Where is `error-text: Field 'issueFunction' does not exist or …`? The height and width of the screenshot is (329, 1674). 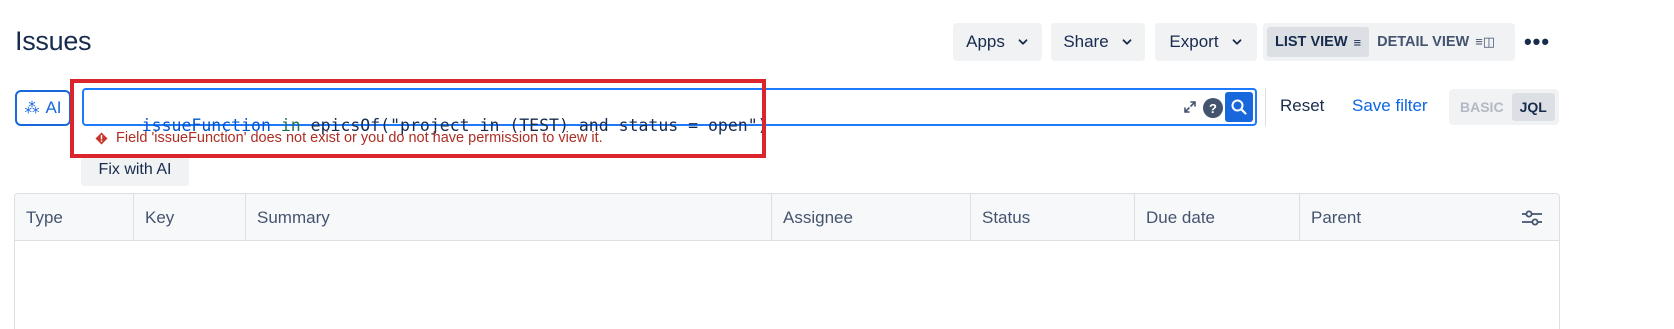 error-text: Field 'issueFunction' does not exist or … is located at coordinates (359, 138).